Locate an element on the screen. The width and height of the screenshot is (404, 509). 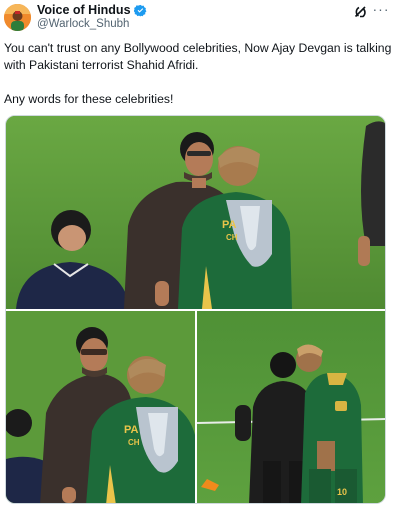
jersey-text: PA is located at coordinates (229, 225).